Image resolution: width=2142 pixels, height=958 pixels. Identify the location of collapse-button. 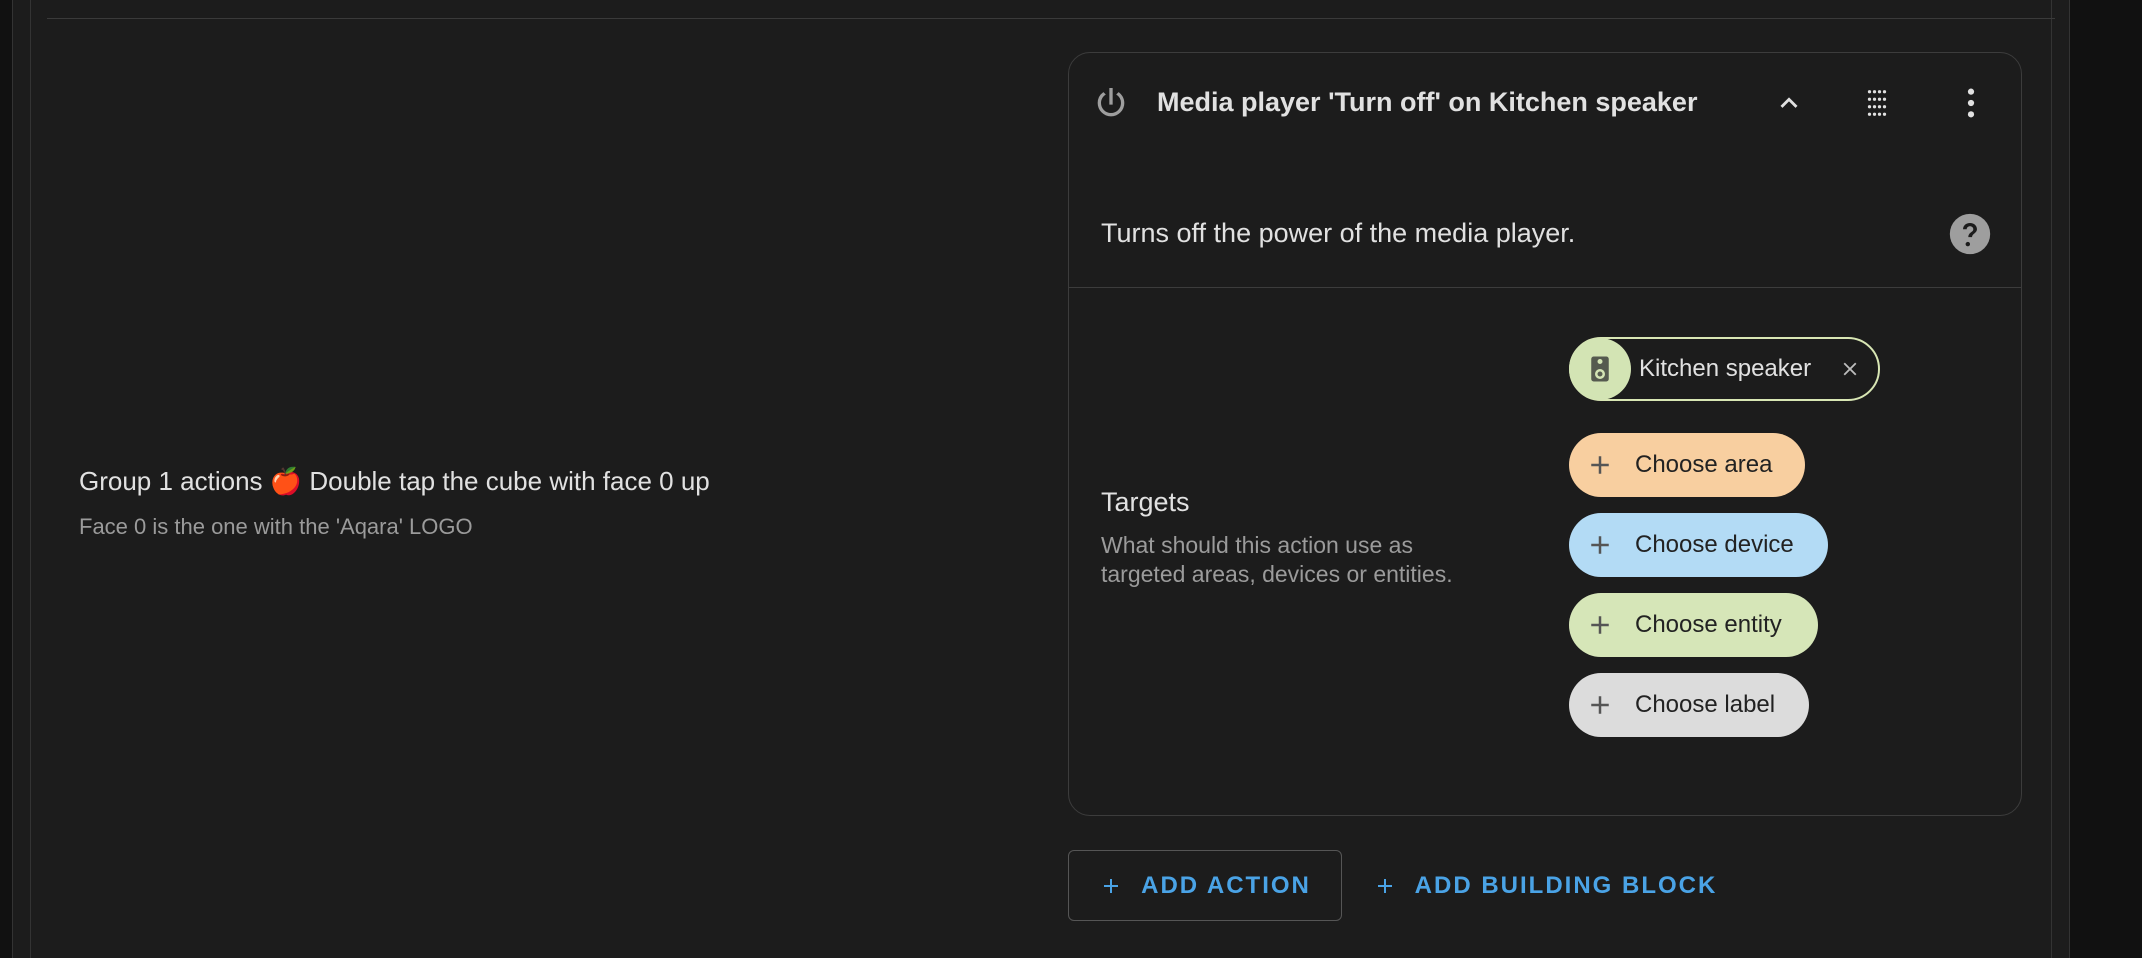
(1789, 103).